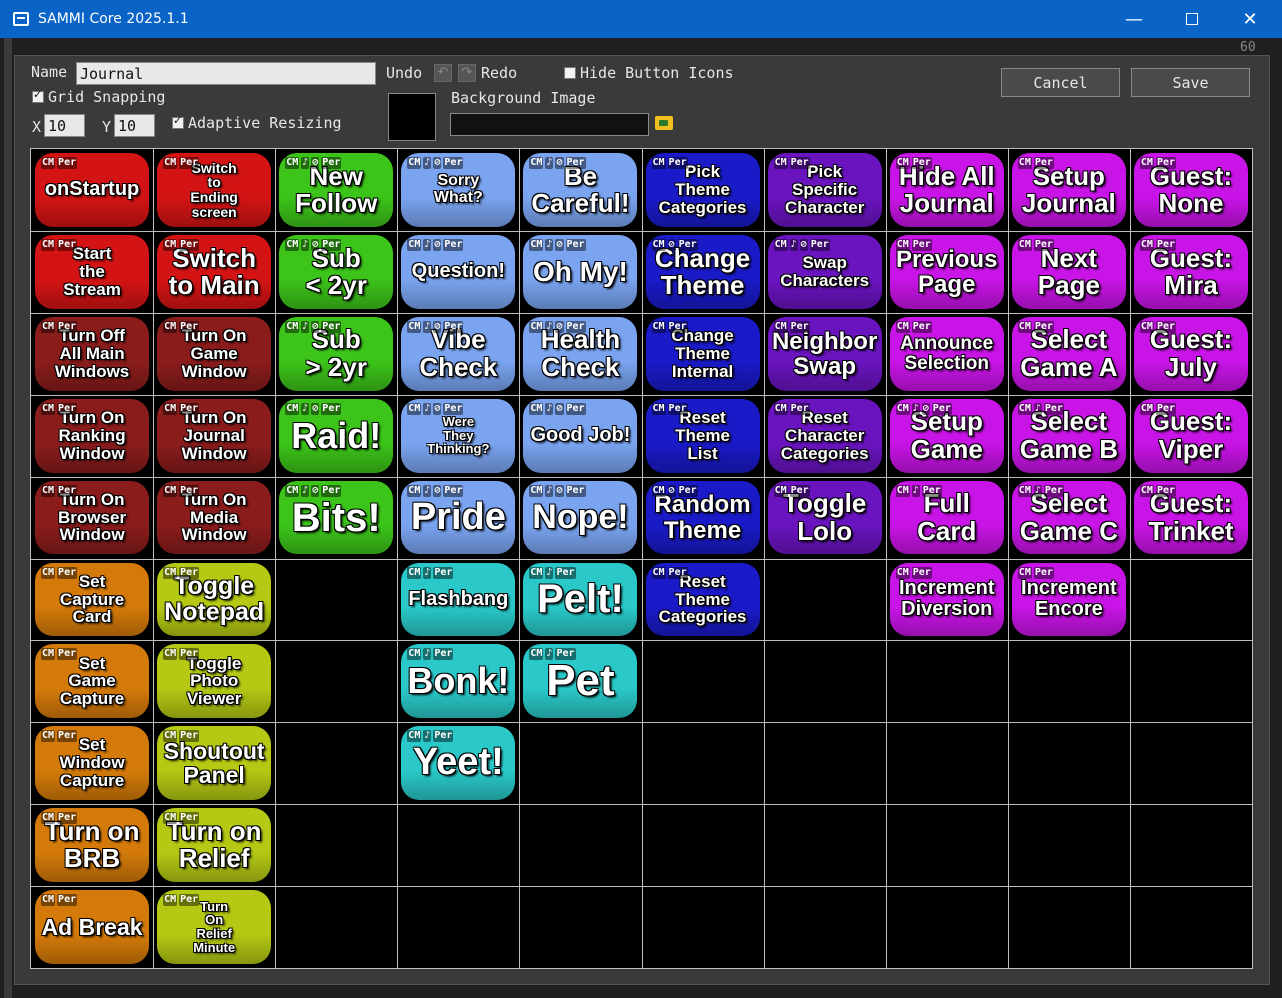 This screenshot has width=1282, height=998. I want to click on x-input, so click(64, 125).